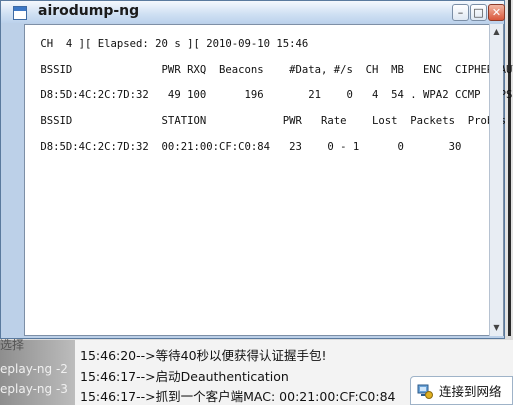 This screenshot has height=405, width=513. Describe the element at coordinates (34, 389) in the screenshot. I see `side-label-aireplay-3: eplay-ng -3` at that location.